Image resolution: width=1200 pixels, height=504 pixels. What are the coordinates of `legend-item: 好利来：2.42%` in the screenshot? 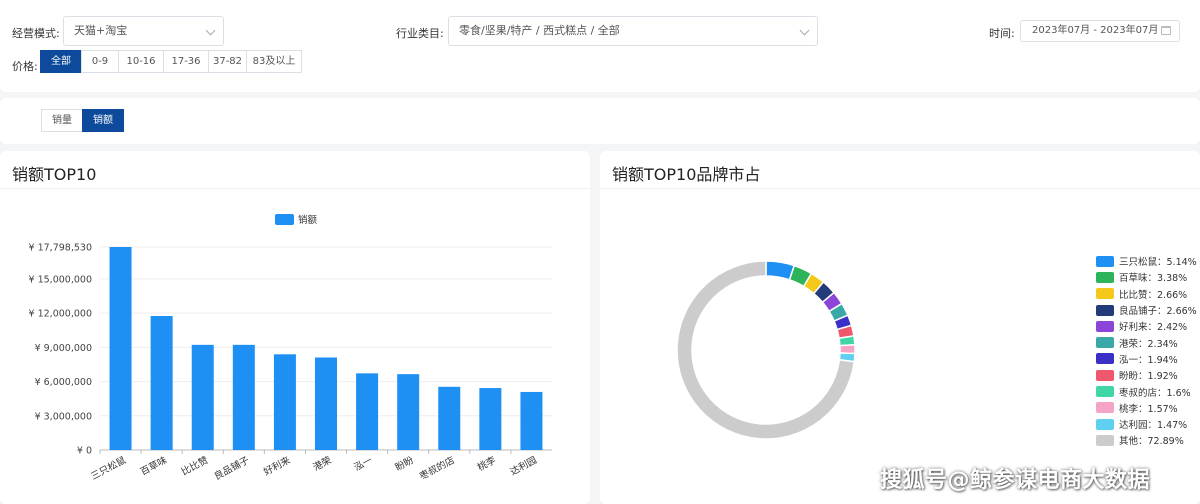 It's located at (1146, 326).